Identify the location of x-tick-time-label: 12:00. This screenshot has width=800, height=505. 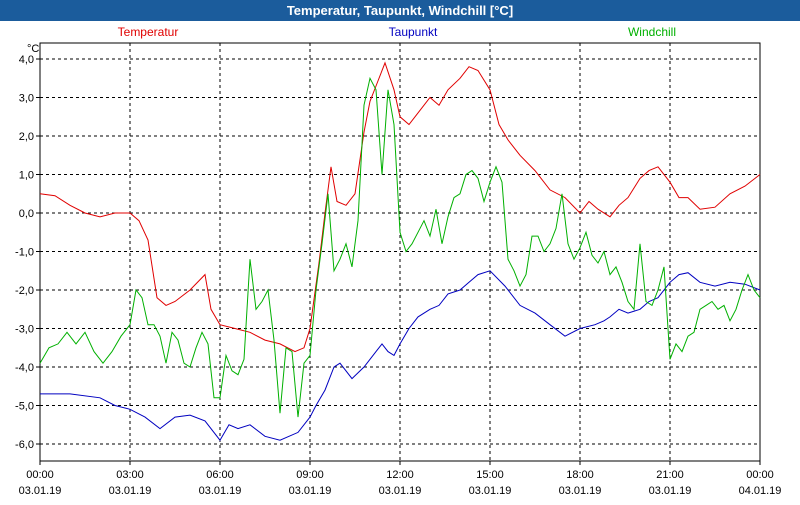
(400, 475).